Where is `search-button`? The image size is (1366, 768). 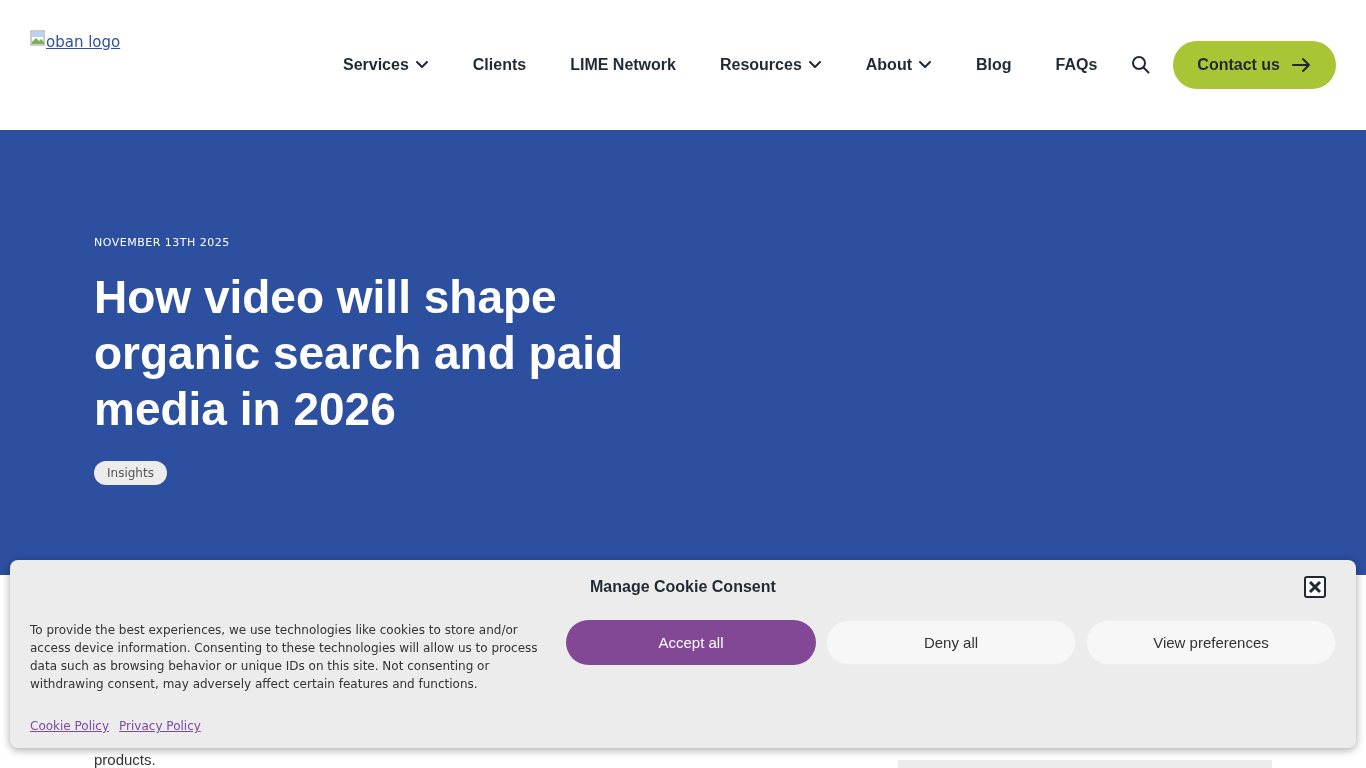 search-button is located at coordinates (1141, 65).